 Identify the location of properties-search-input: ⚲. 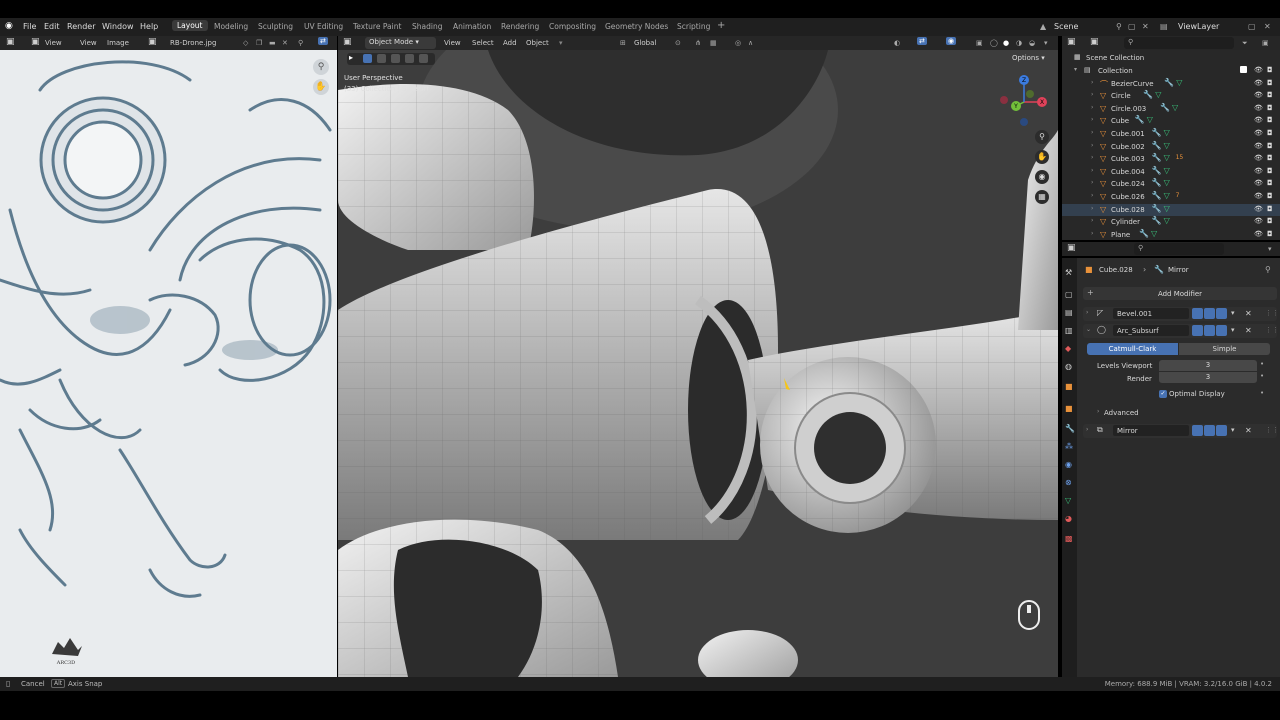
(1179, 249).